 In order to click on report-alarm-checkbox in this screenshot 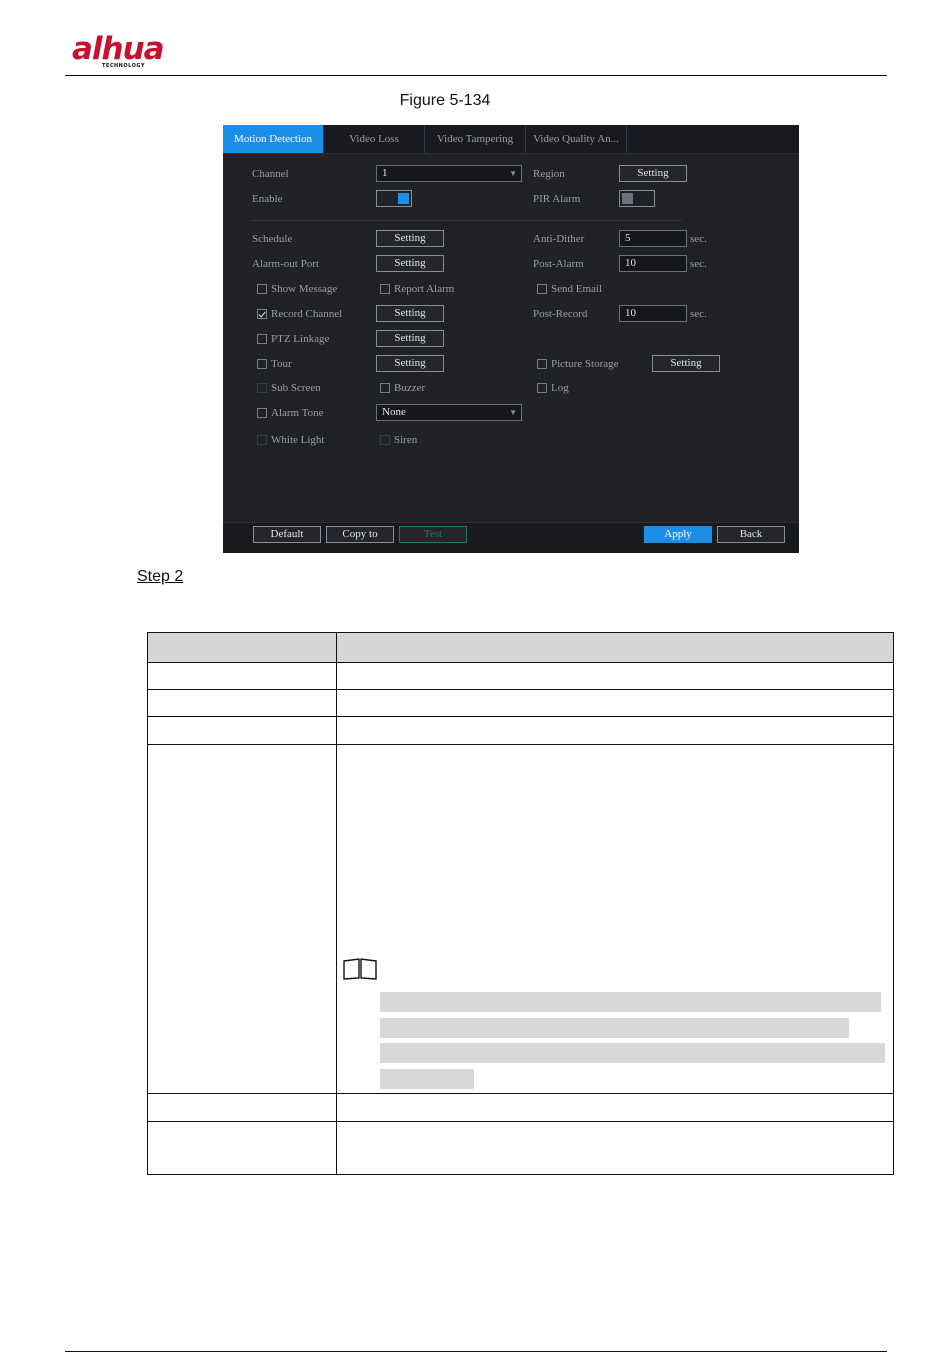, I will do `click(385, 289)`.